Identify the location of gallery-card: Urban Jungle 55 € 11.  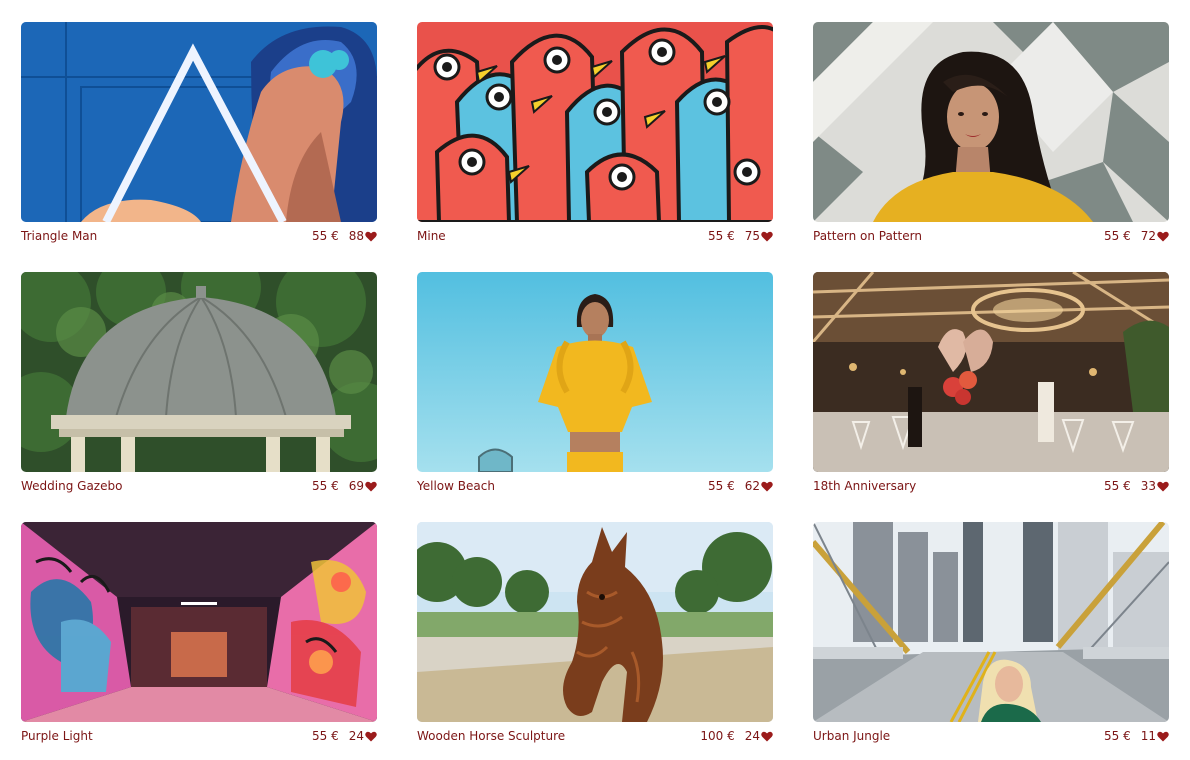
(991, 636).